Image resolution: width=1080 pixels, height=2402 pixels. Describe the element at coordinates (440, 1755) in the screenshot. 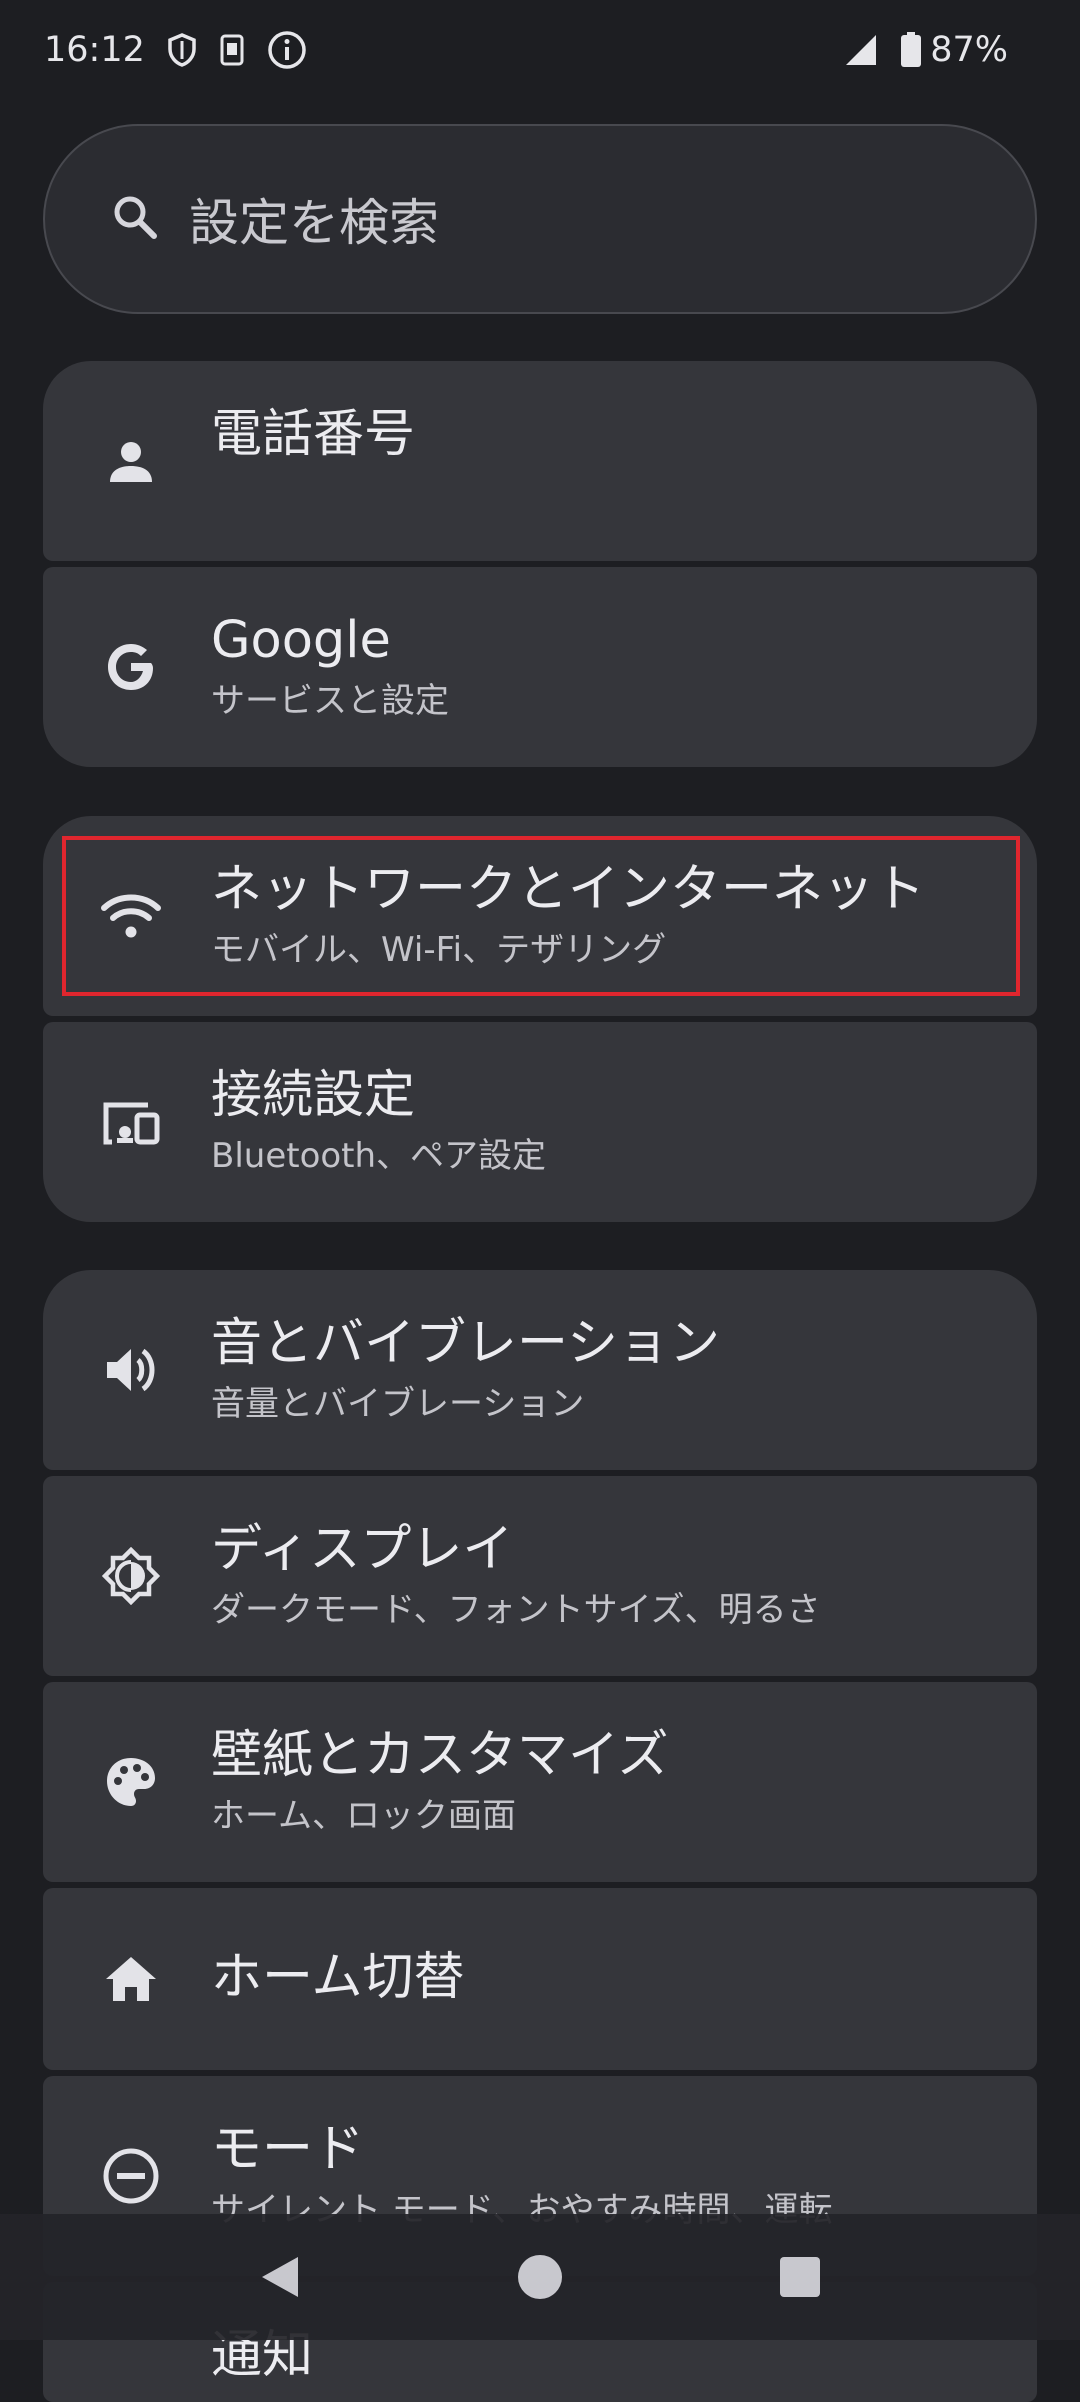

I see `item-title: 壁紙とカスタマイズ` at that location.